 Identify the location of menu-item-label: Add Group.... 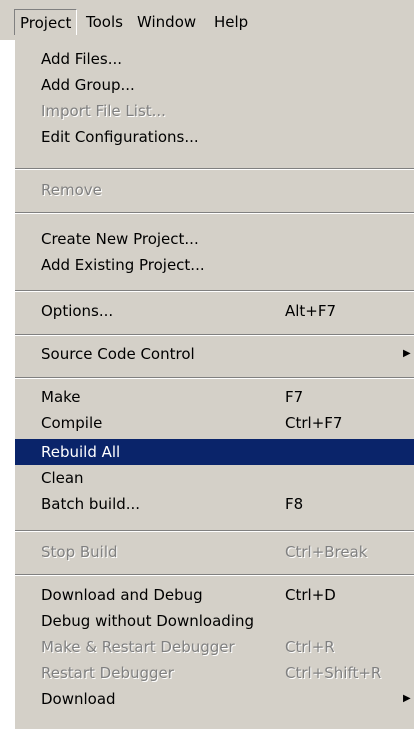
(88, 85).